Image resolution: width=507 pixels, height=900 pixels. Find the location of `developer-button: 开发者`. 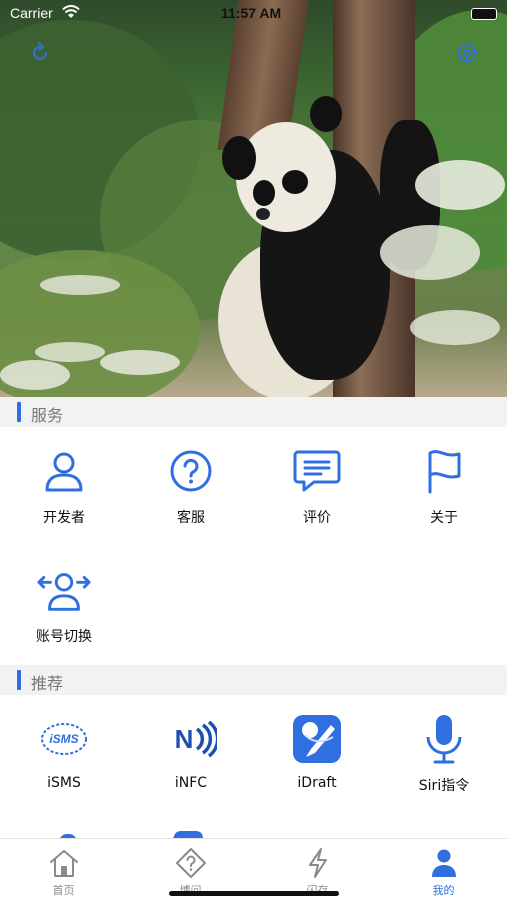

developer-button: 开发者 is located at coordinates (64, 493).